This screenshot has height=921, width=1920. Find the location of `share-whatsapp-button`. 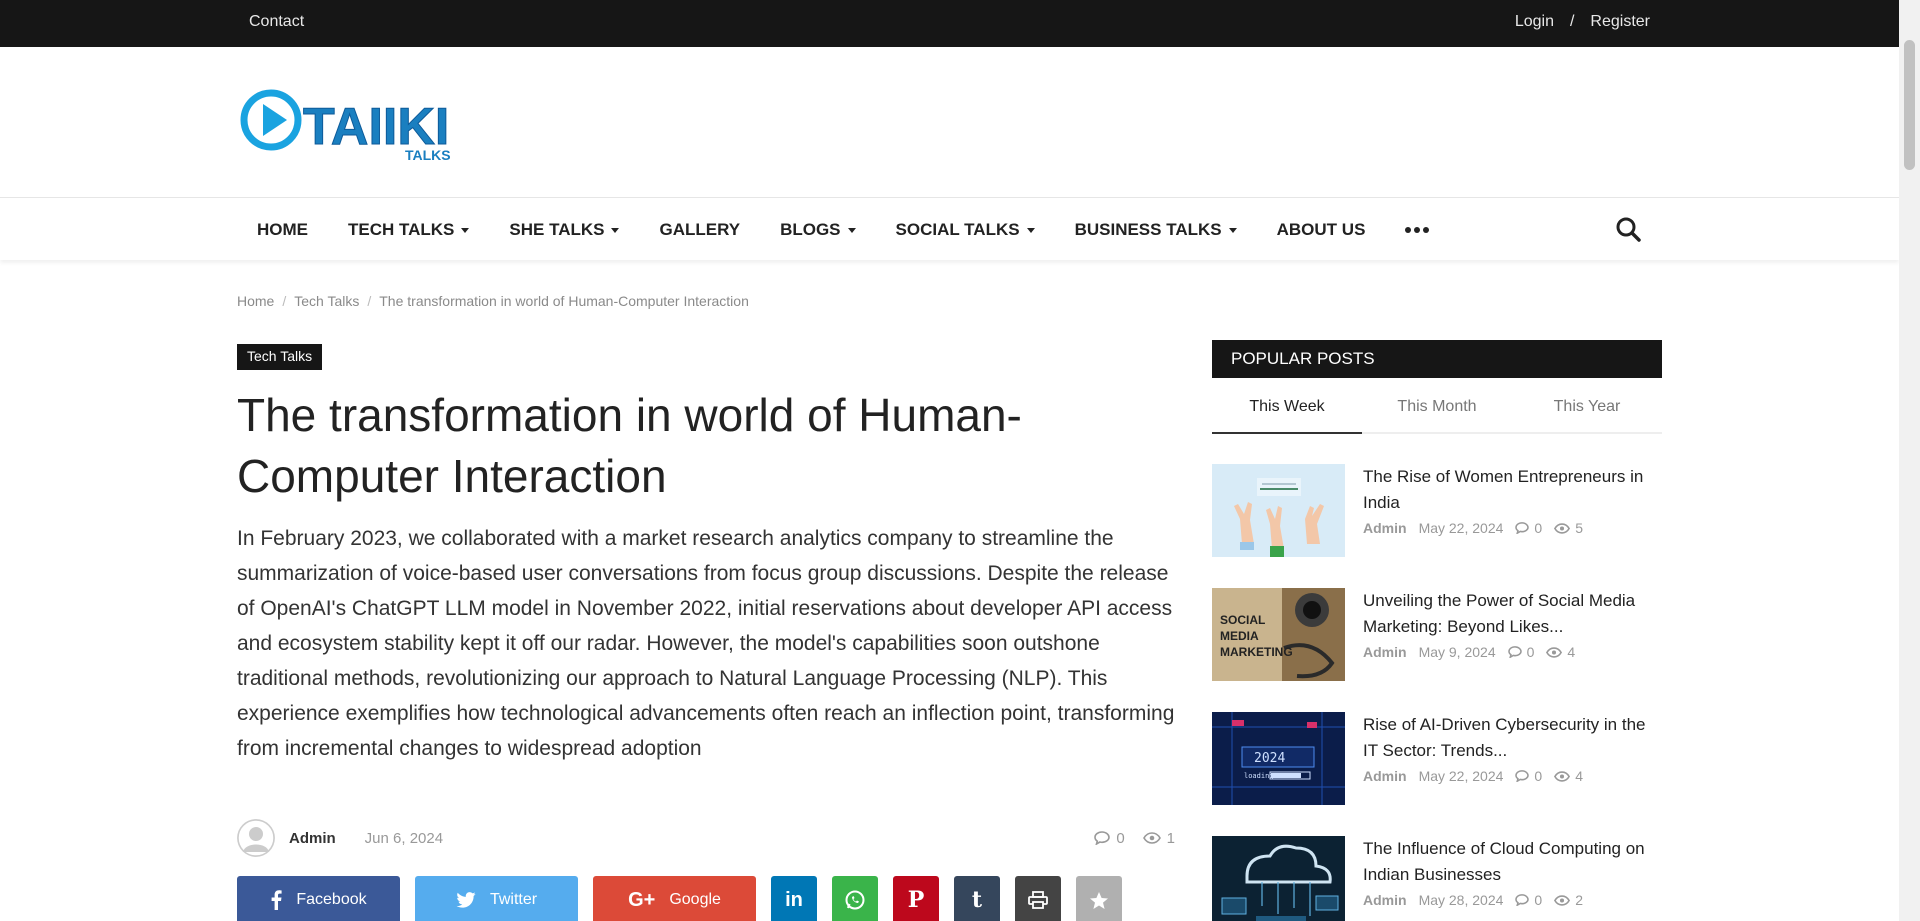

share-whatsapp-button is located at coordinates (855, 898).